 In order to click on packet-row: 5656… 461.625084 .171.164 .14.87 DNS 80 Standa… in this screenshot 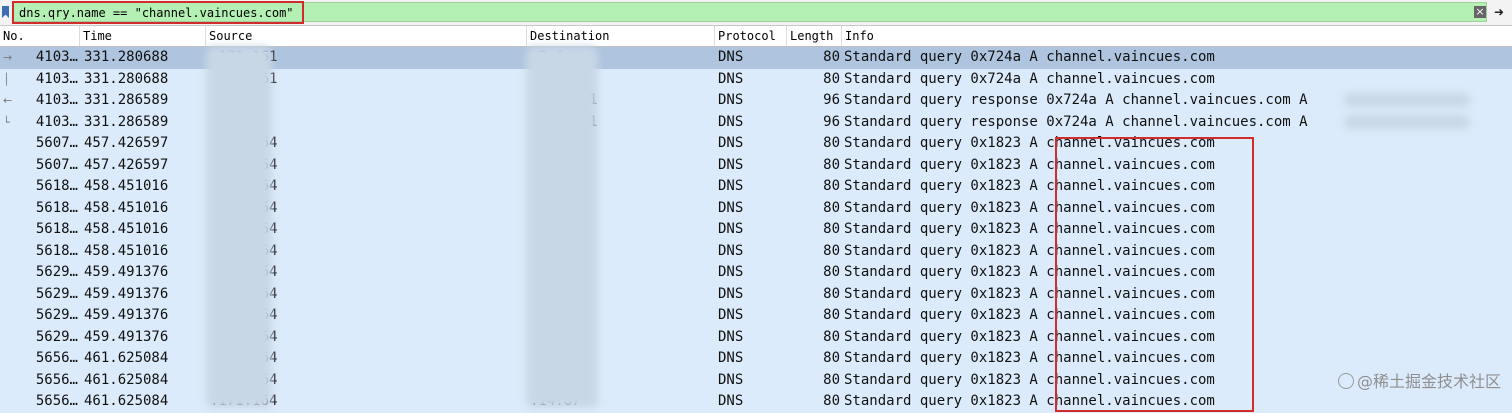, I will do `click(756, 402)`.